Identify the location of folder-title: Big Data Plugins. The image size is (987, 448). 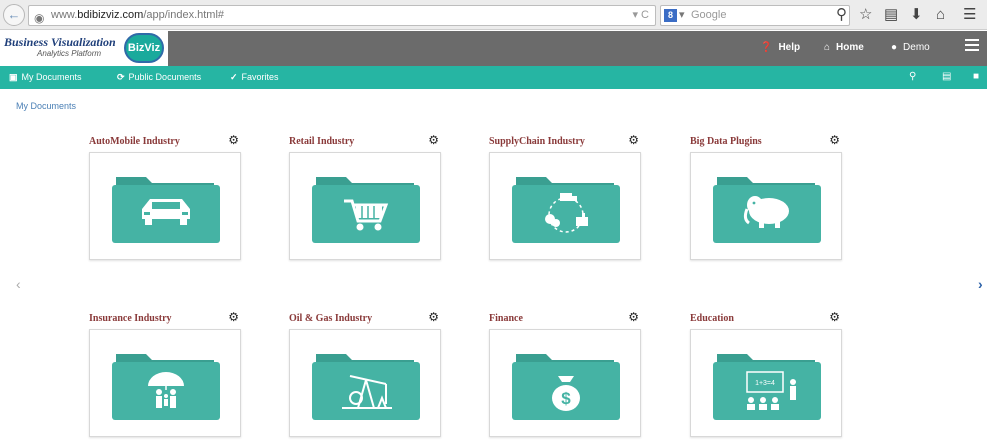
(726, 141).